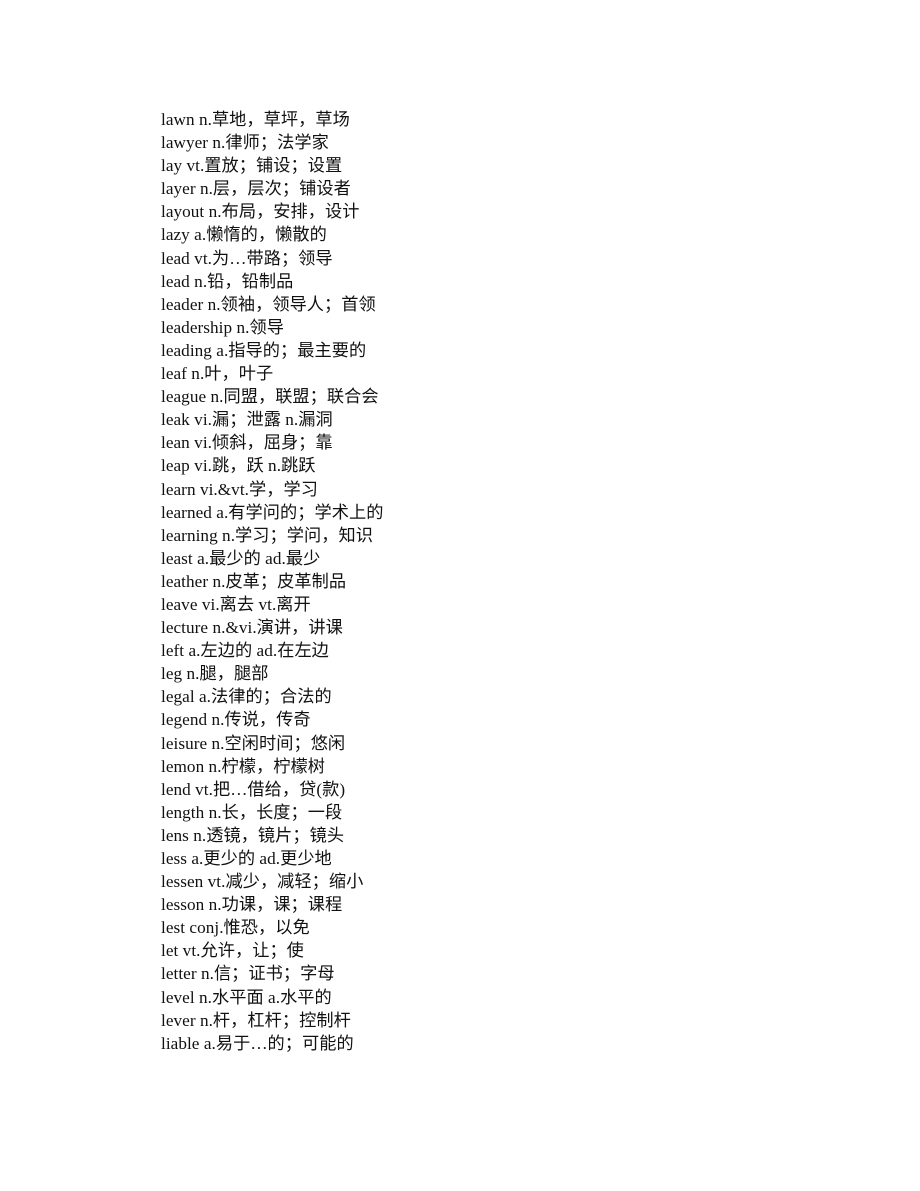 The width and height of the screenshot is (920, 1191). What do you see at coordinates (246, 997) in the screenshot?
I see `word-entry: level n.水平面 a.水平的` at bounding box center [246, 997].